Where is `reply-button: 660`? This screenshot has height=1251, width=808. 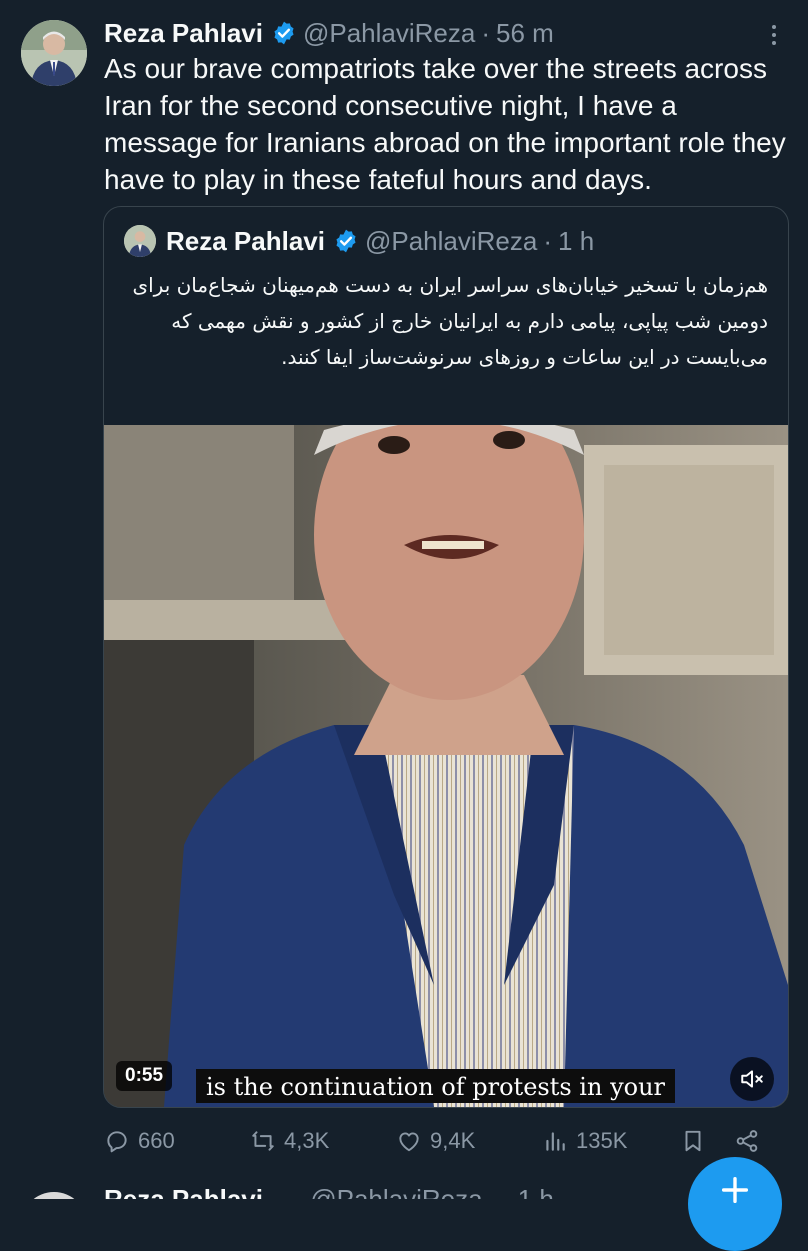
reply-button: 660 is located at coordinates (177, 1141).